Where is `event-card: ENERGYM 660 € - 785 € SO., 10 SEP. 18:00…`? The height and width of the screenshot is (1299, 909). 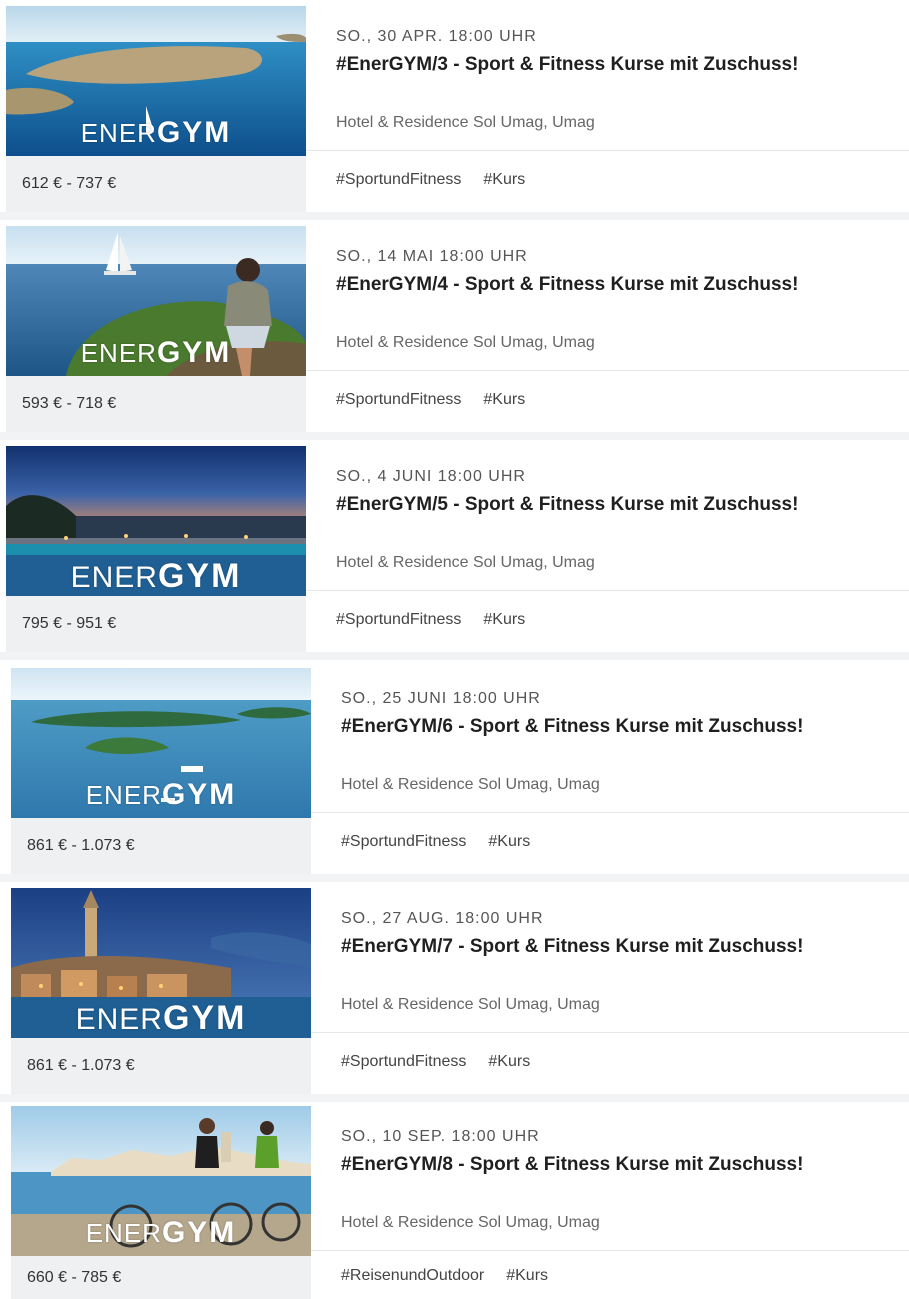 event-card: ENERGYM 660 € - 785 € SO., 10 SEP. 18:00… is located at coordinates (460, 1202).